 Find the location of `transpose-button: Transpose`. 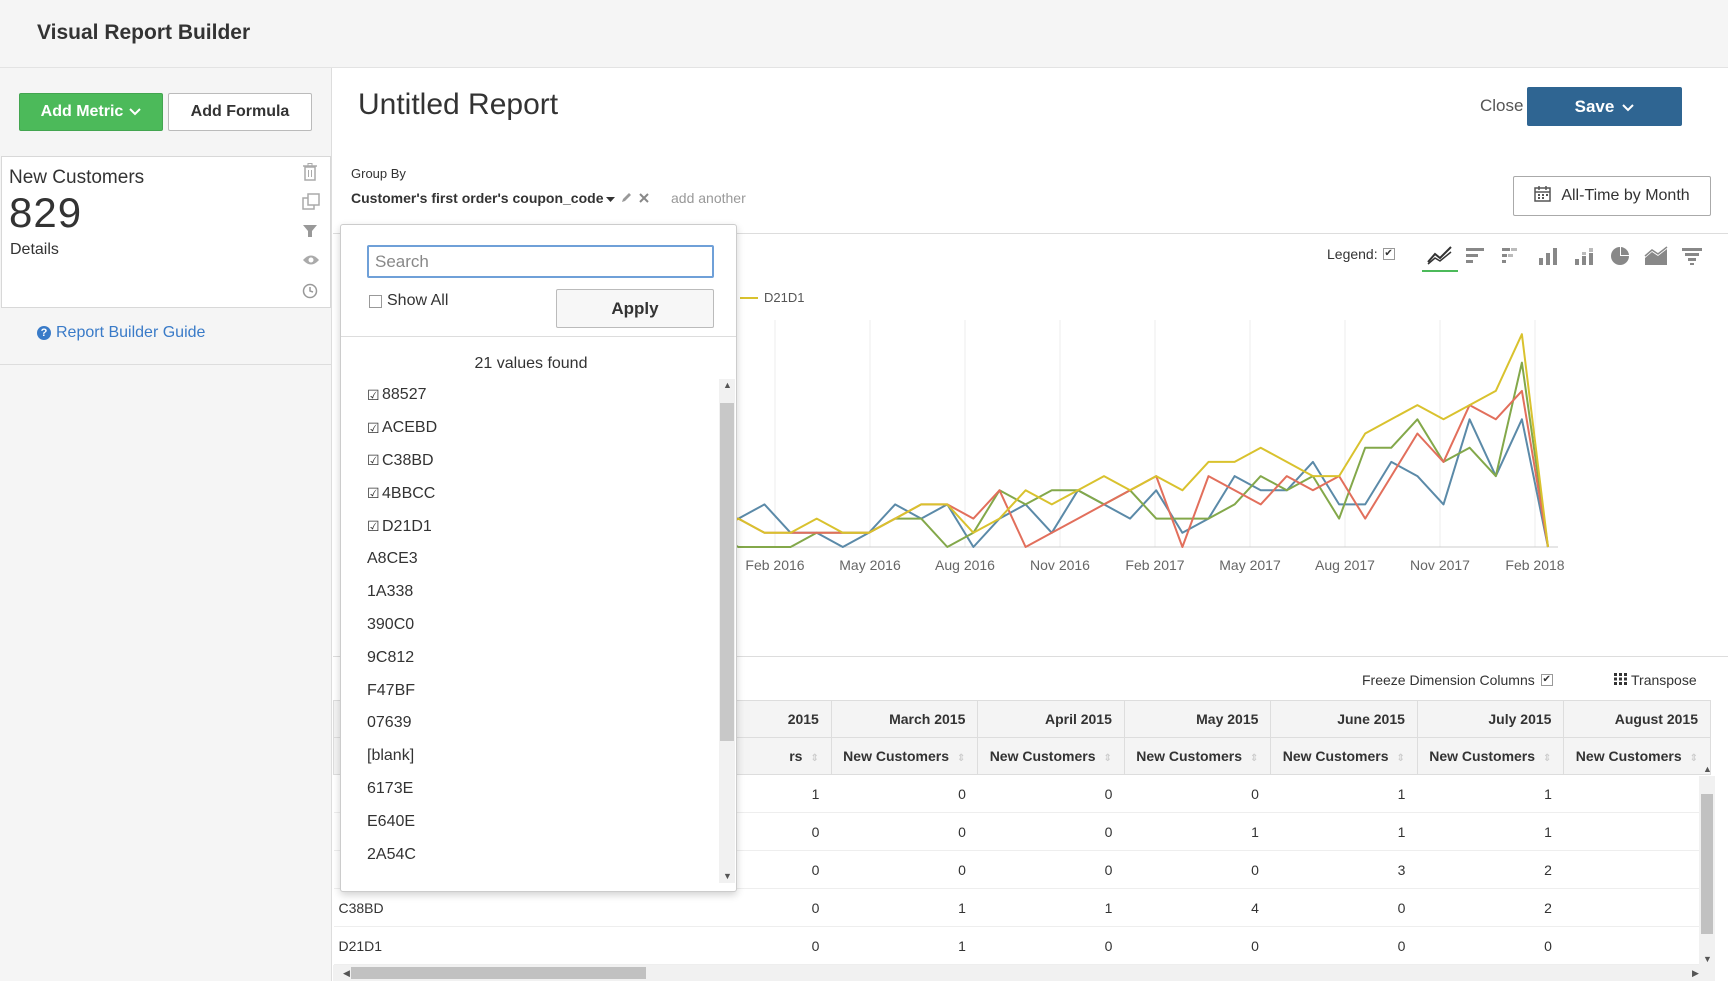

transpose-button: Transpose is located at coordinates (1655, 680).